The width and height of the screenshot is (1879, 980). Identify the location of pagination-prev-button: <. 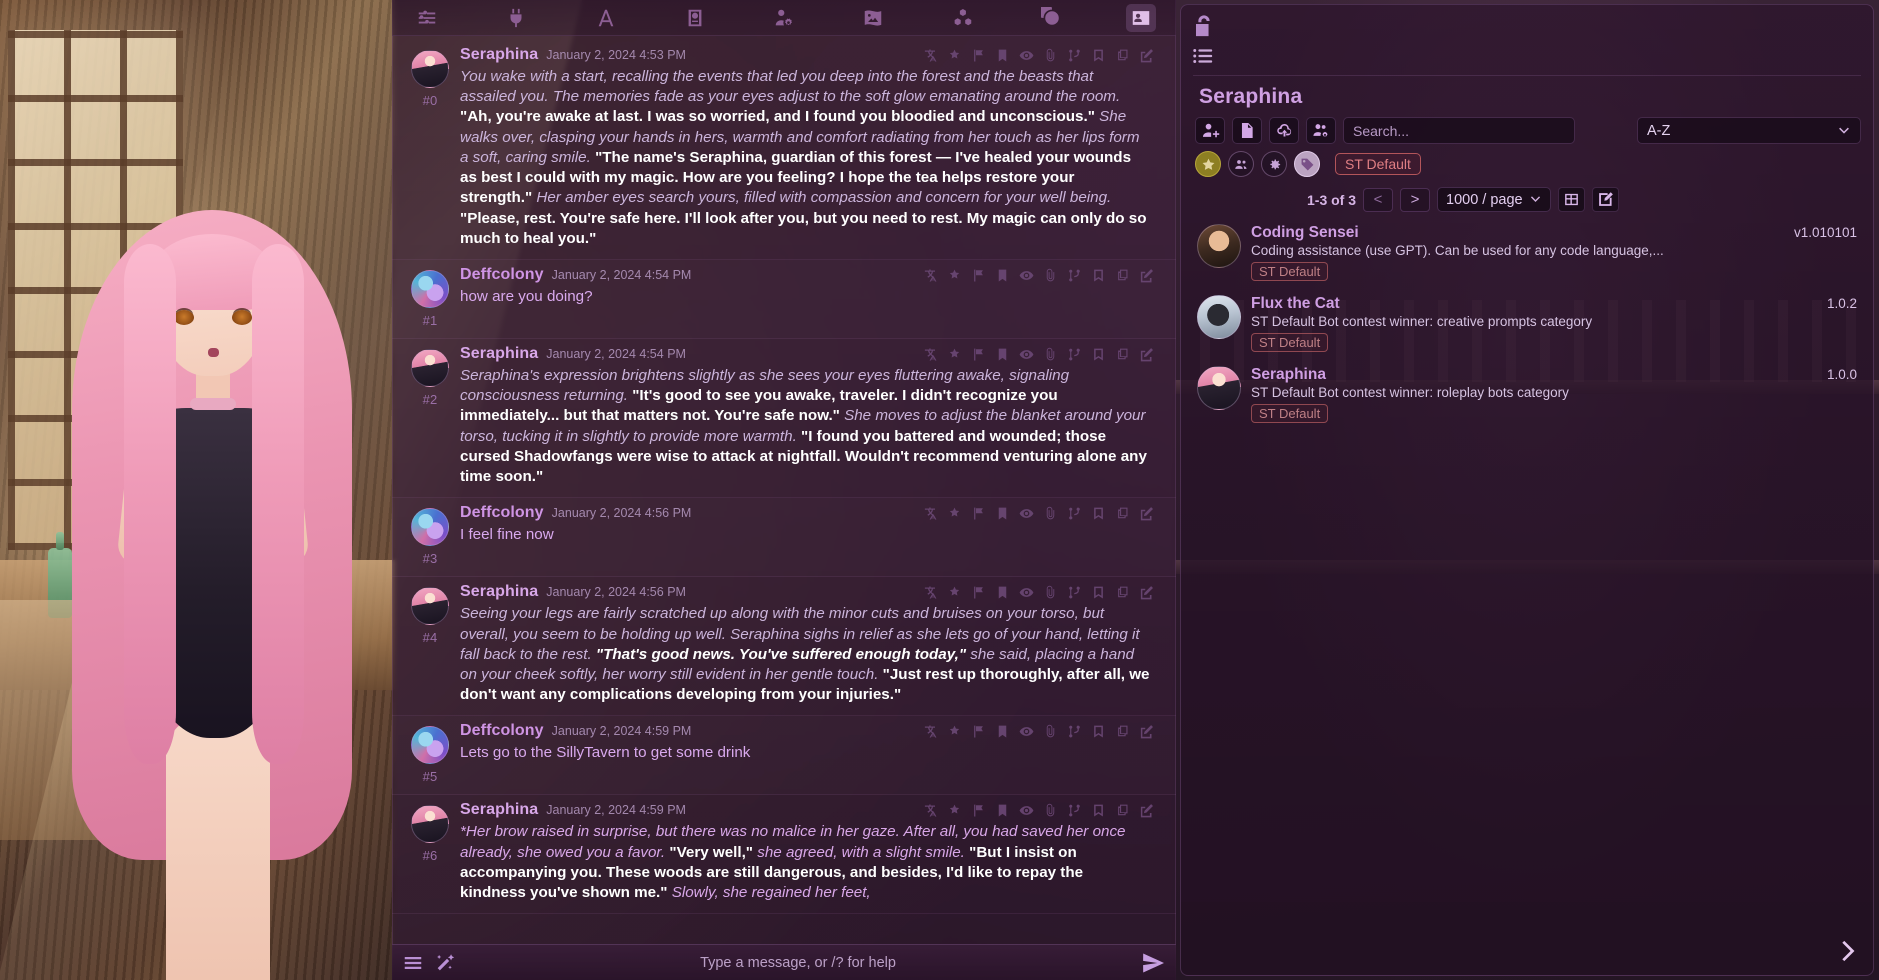
(1378, 199).